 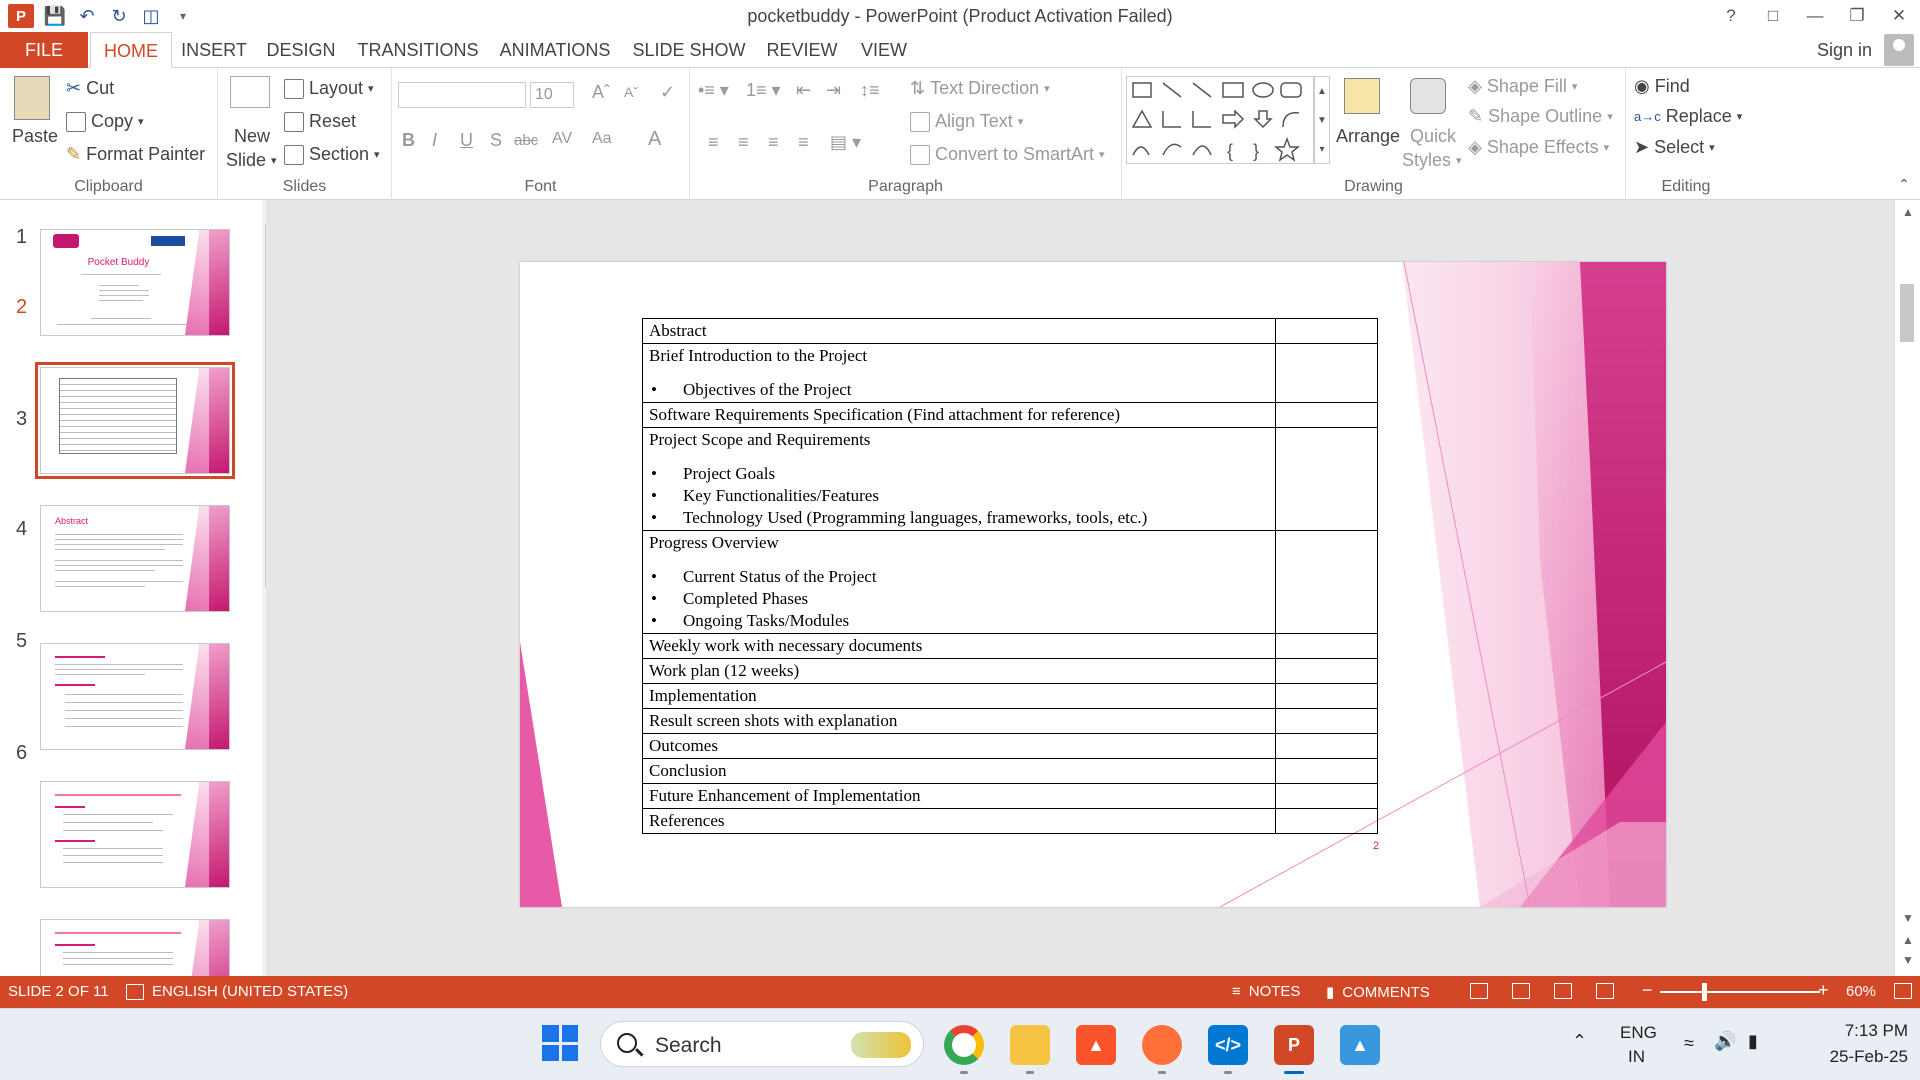 What do you see at coordinates (332, 154) in the screenshot?
I see `section-button: Section ▾` at bounding box center [332, 154].